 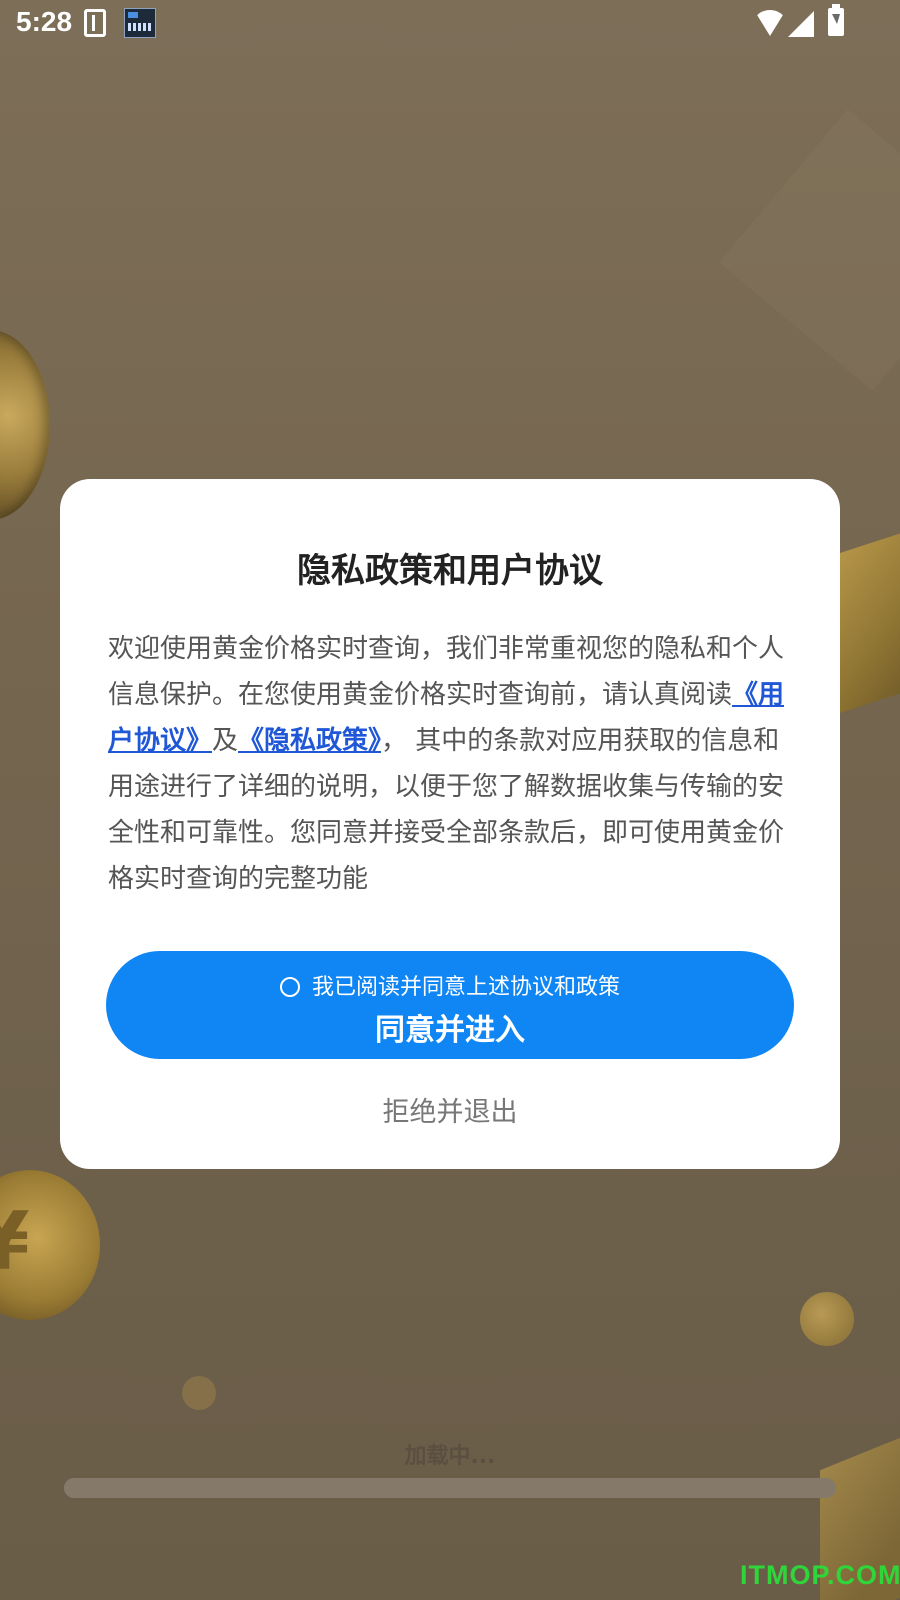 I want to click on signal-icon, so click(x=801, y=24).